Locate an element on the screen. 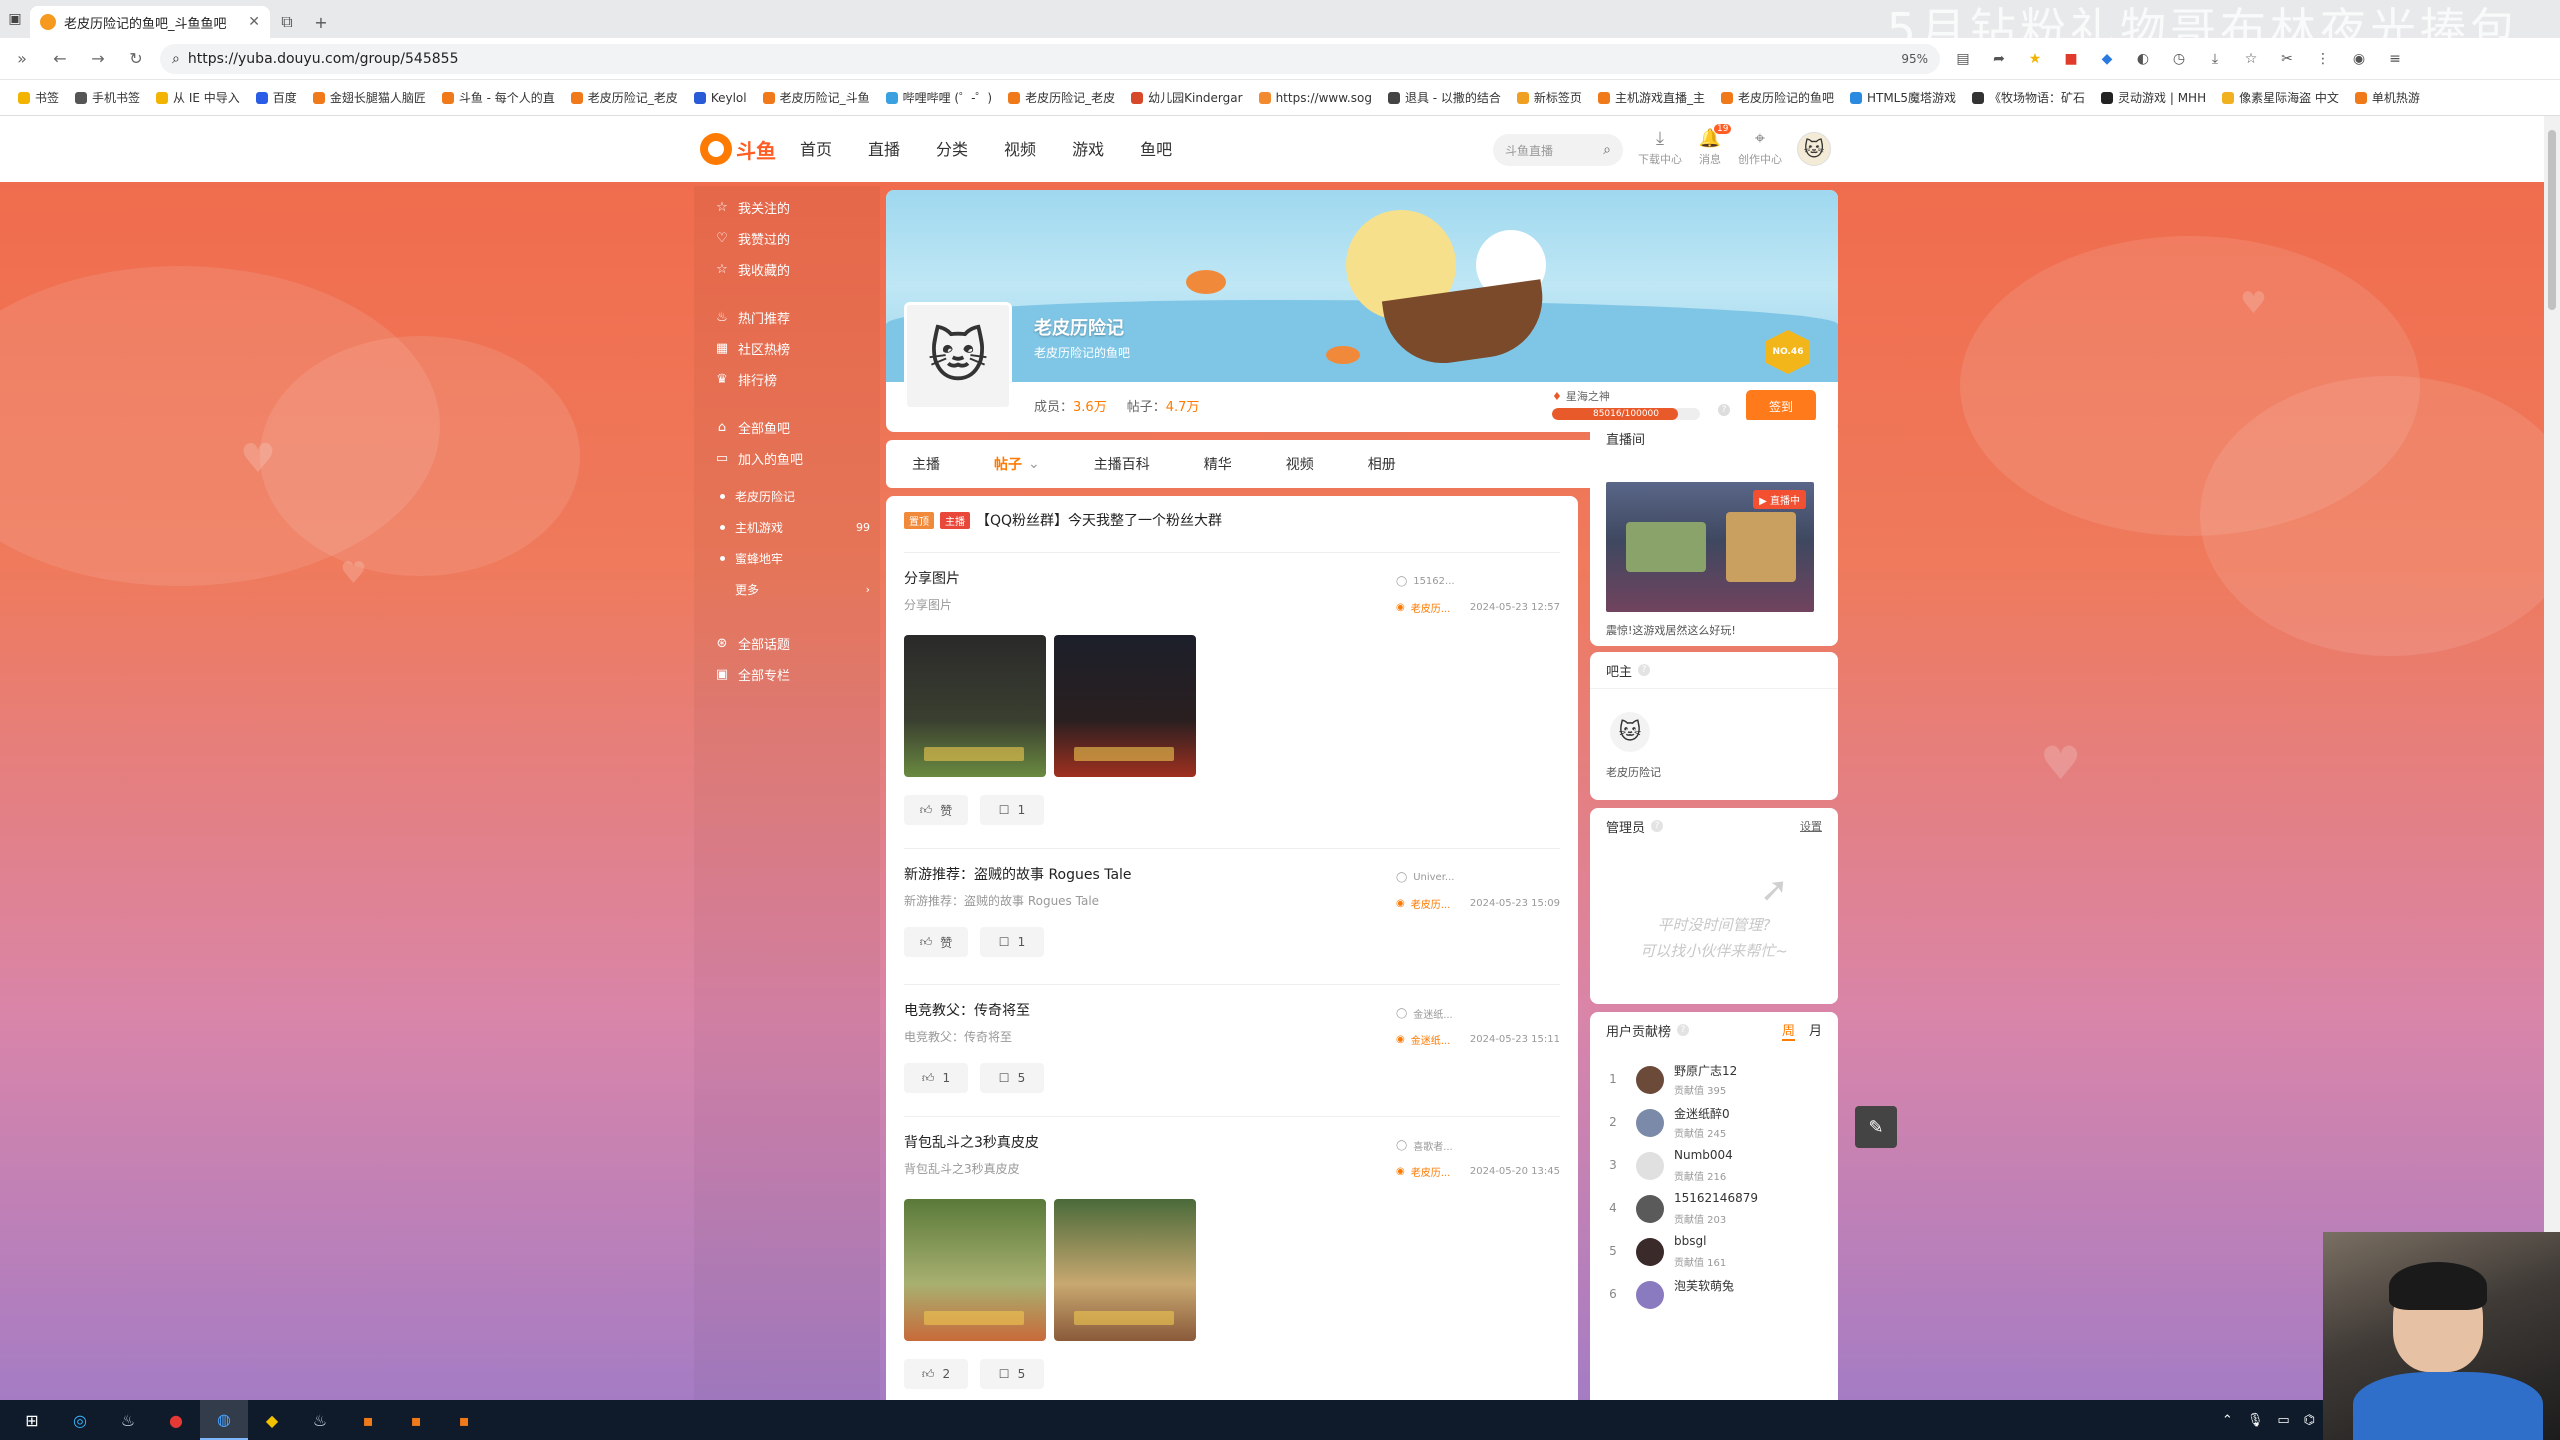 The image size is (2560, 1440). bookmark-item: 《牧场物语：矿石 is located at coordinates (2028, 97).